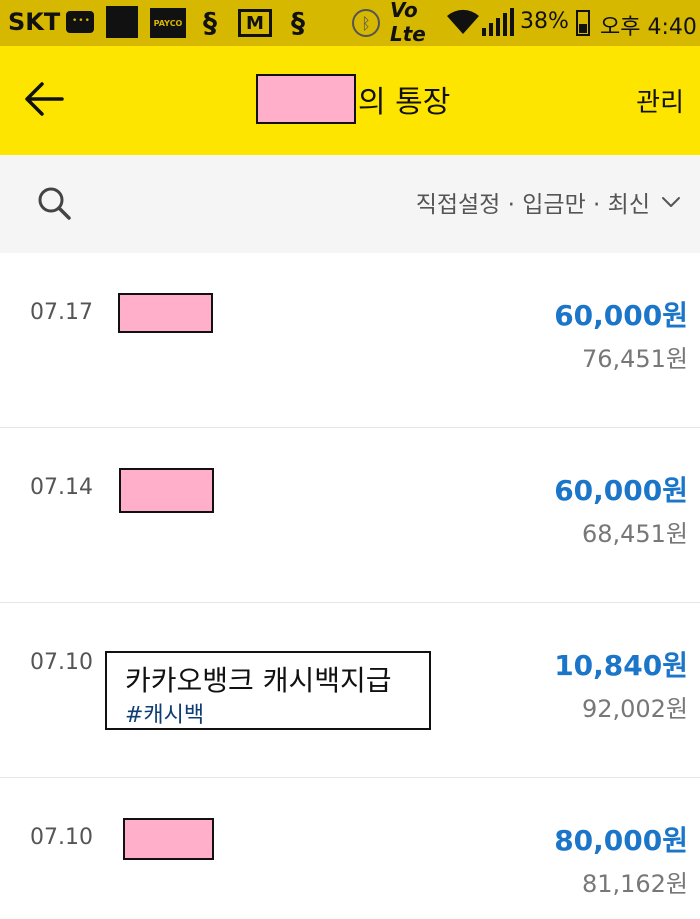 This screenshot has height=919, width=700. Describe the element at coordinates (165, 715) in the screenshot. I see `transaction-tag: #캐시백` at that location.